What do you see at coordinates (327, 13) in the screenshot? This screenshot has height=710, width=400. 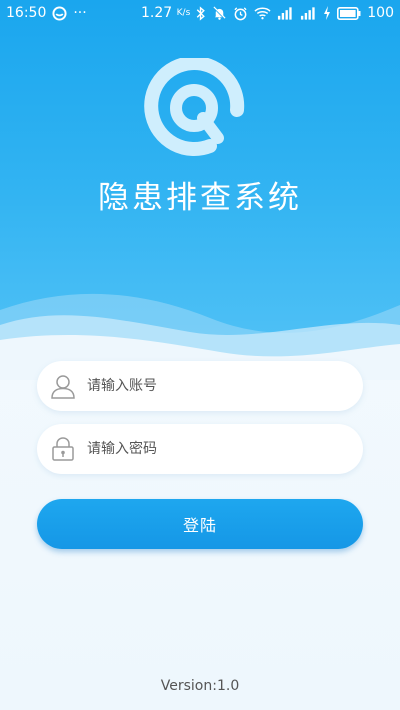 I see `charging-icon` at bounding box center [327, 13].